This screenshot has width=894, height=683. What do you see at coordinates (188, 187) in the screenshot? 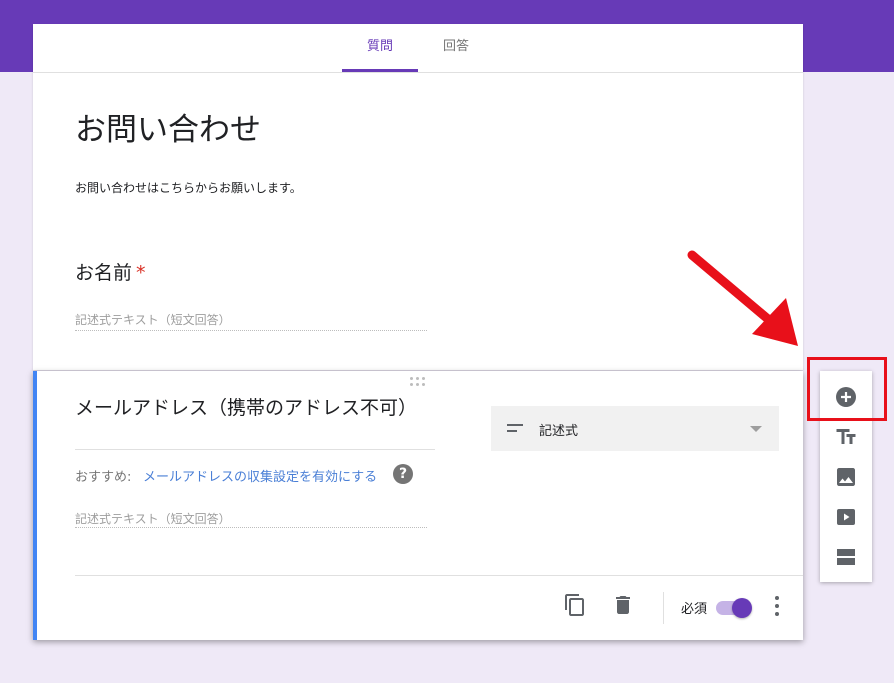
I see `form-description: お問い合わせはこちらからお願いします。` at bounding box center [188, 187].